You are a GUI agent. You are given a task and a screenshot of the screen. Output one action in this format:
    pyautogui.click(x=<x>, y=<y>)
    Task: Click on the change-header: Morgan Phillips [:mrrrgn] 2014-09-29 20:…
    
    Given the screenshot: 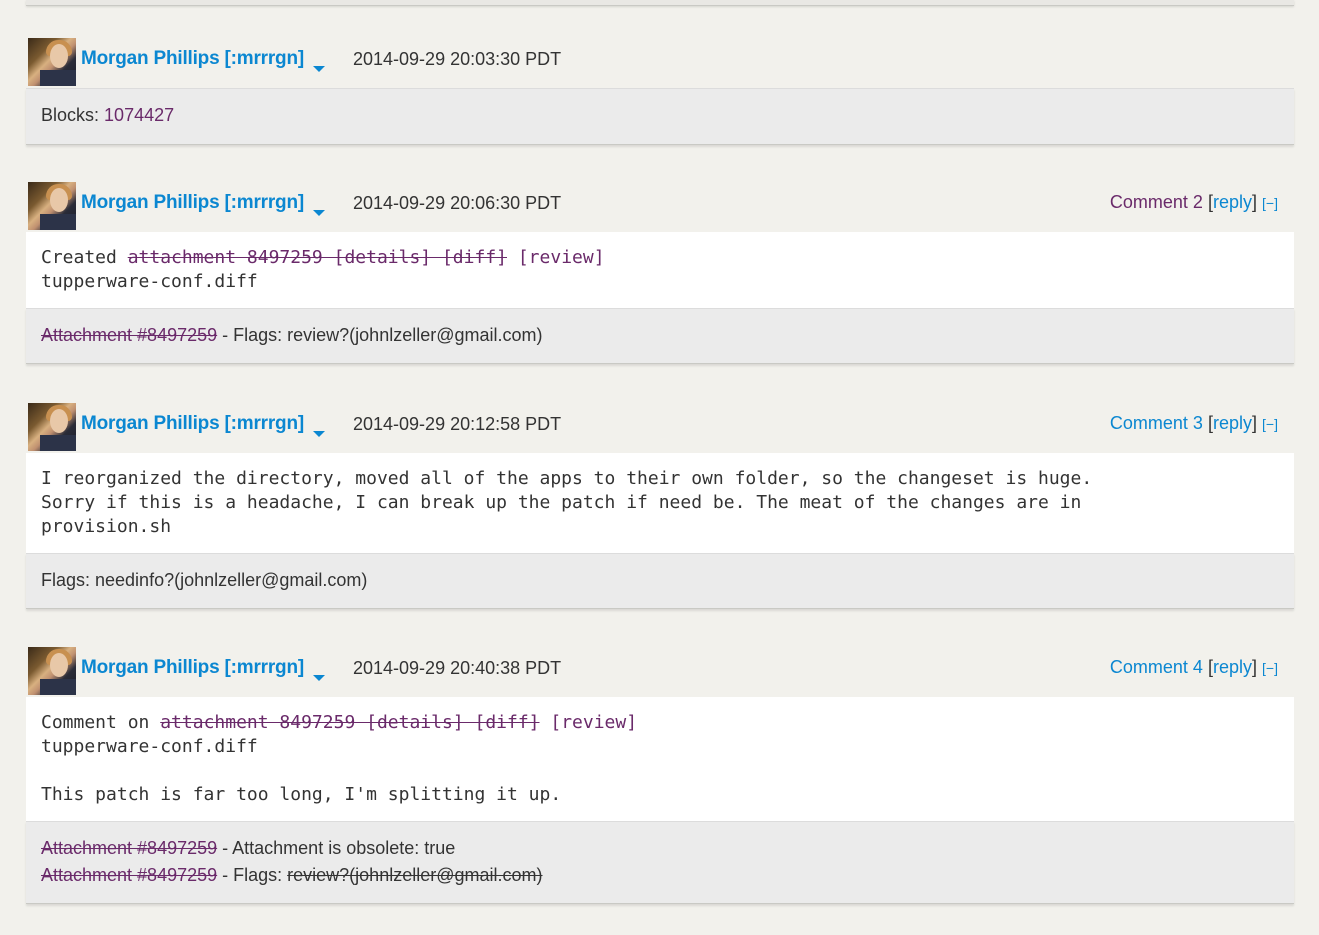 What is the action you would take?
    pyautogui.click(x=660, y=62)
    